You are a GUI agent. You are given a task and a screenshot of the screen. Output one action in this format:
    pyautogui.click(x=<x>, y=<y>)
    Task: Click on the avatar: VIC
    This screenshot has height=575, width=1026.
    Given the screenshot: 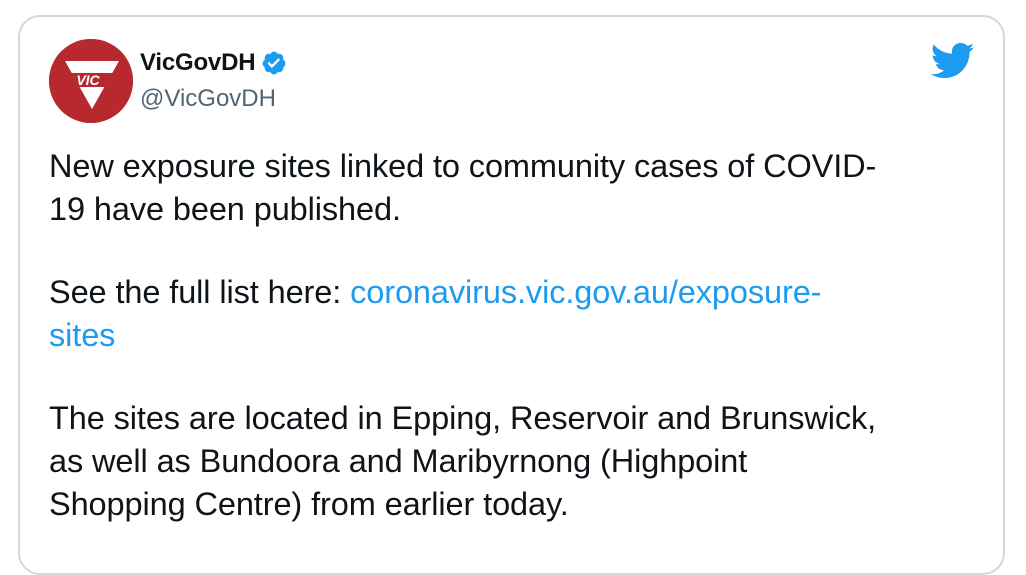 What is the action you would take?
    pyautogui.click(x=91, y=81)
    